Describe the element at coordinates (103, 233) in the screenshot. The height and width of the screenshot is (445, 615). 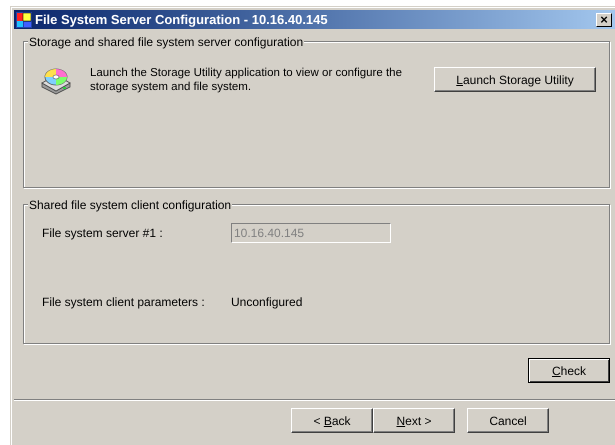
I see `field-label: File system server #1 :` at that location.